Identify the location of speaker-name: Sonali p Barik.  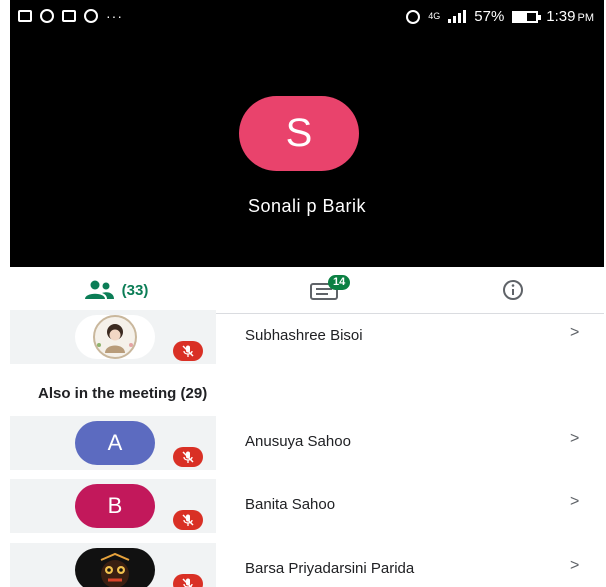
(307, 206).